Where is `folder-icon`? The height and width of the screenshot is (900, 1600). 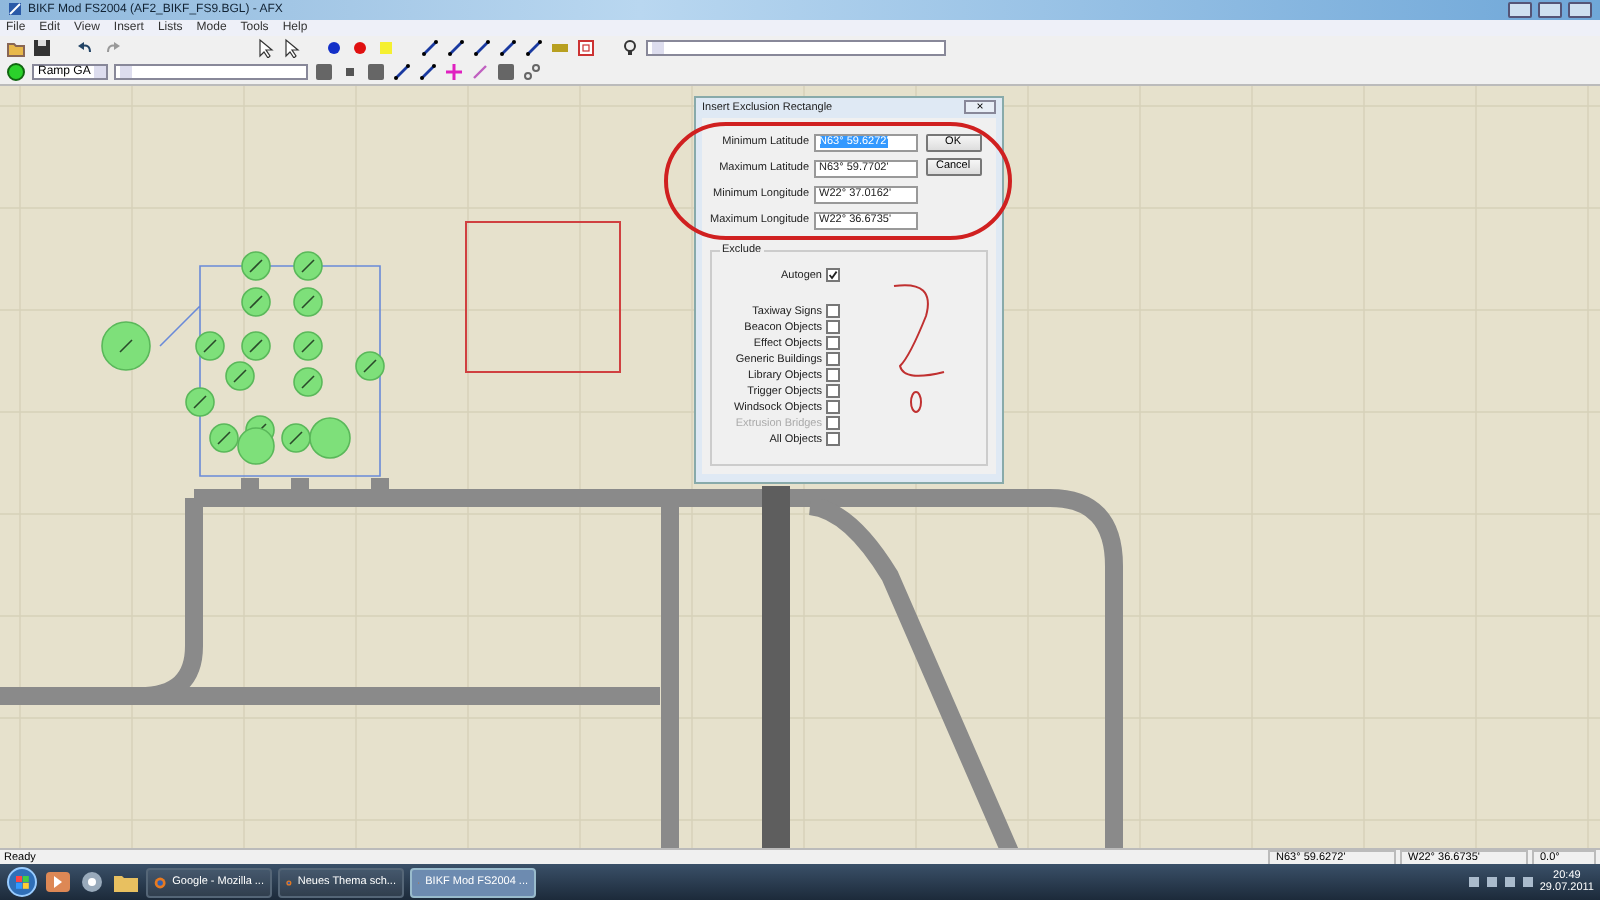 folder-icon is located at coordinates (126, 882).